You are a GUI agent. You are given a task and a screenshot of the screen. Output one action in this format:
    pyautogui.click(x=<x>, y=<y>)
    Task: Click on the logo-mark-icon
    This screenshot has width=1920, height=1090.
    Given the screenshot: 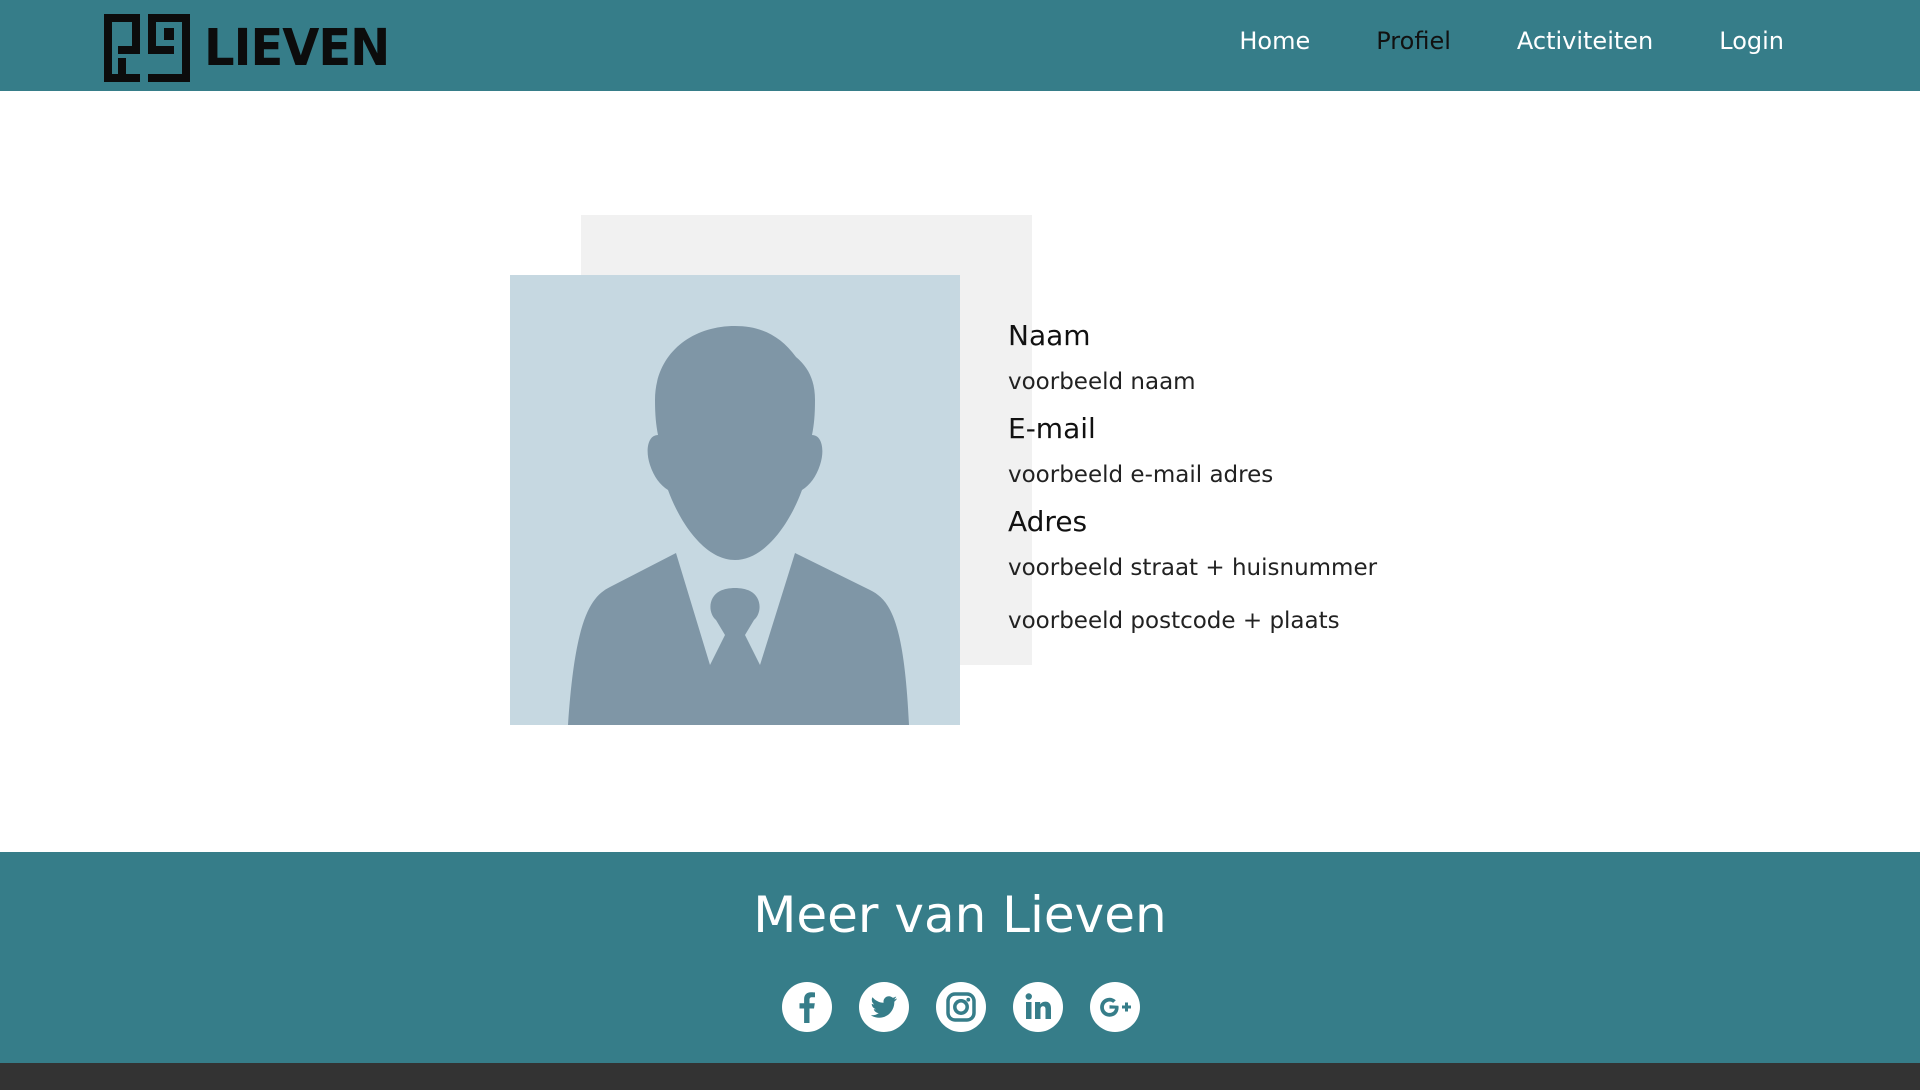 What is the action you would take?
    pyautogui.click(x=147, y=48)
    